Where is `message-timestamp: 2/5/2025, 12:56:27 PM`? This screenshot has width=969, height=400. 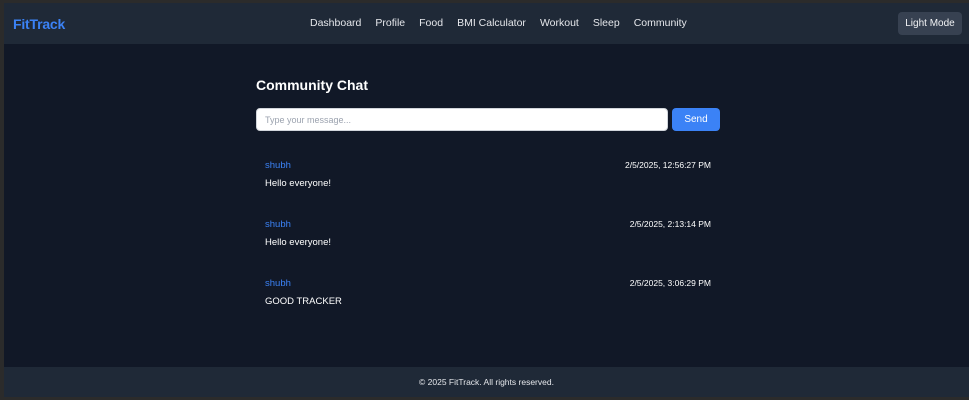
message-timestamp: 2/5/2025, 12:56:27 PM is located at coordinates (667, 165).